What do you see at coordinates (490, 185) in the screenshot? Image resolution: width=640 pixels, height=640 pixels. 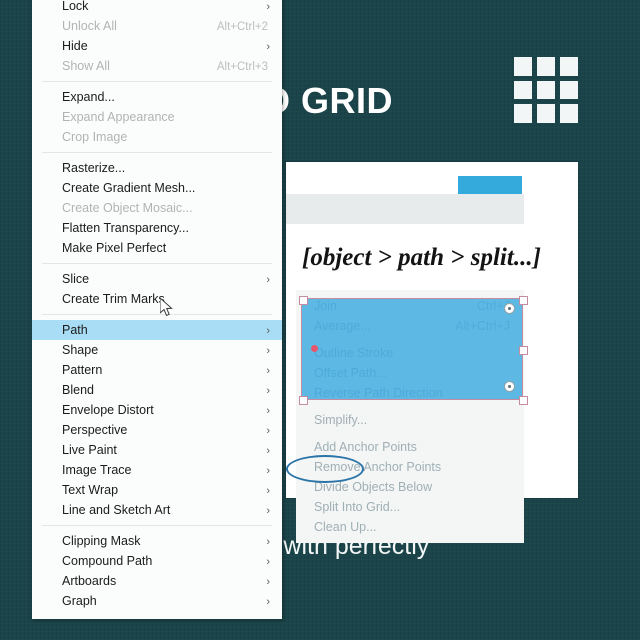 I see `app-blue-bar` at bounding box center [490, 185].